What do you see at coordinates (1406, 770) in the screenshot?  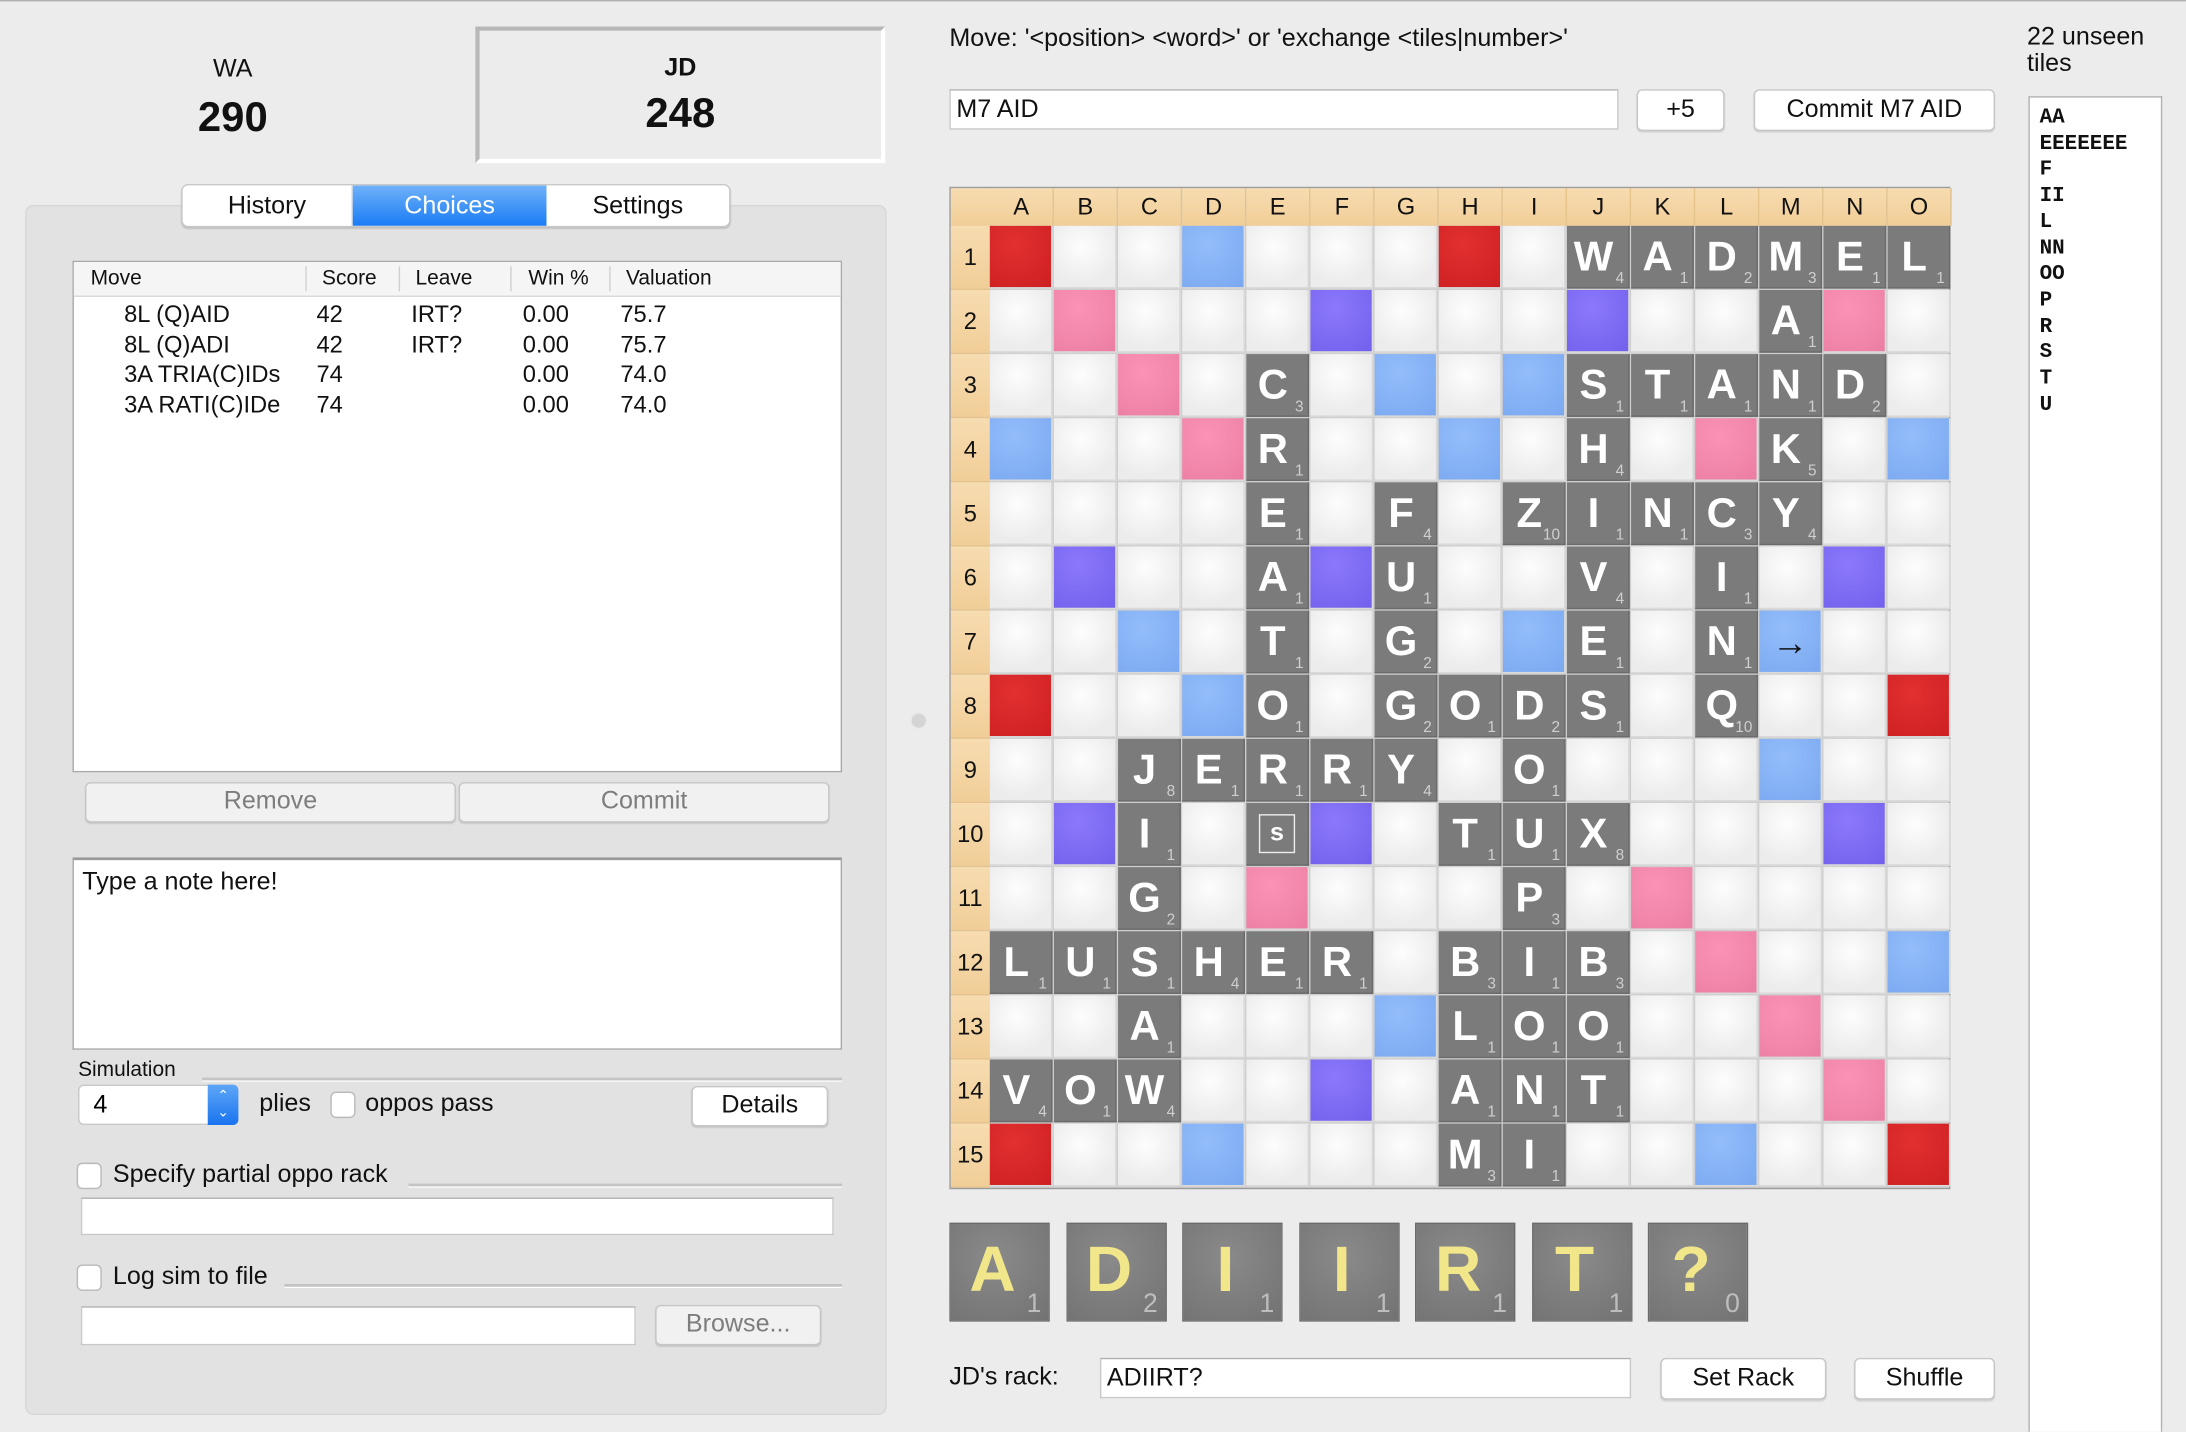 I see `board-tile: Y4` at bounding box center [1406, 770].